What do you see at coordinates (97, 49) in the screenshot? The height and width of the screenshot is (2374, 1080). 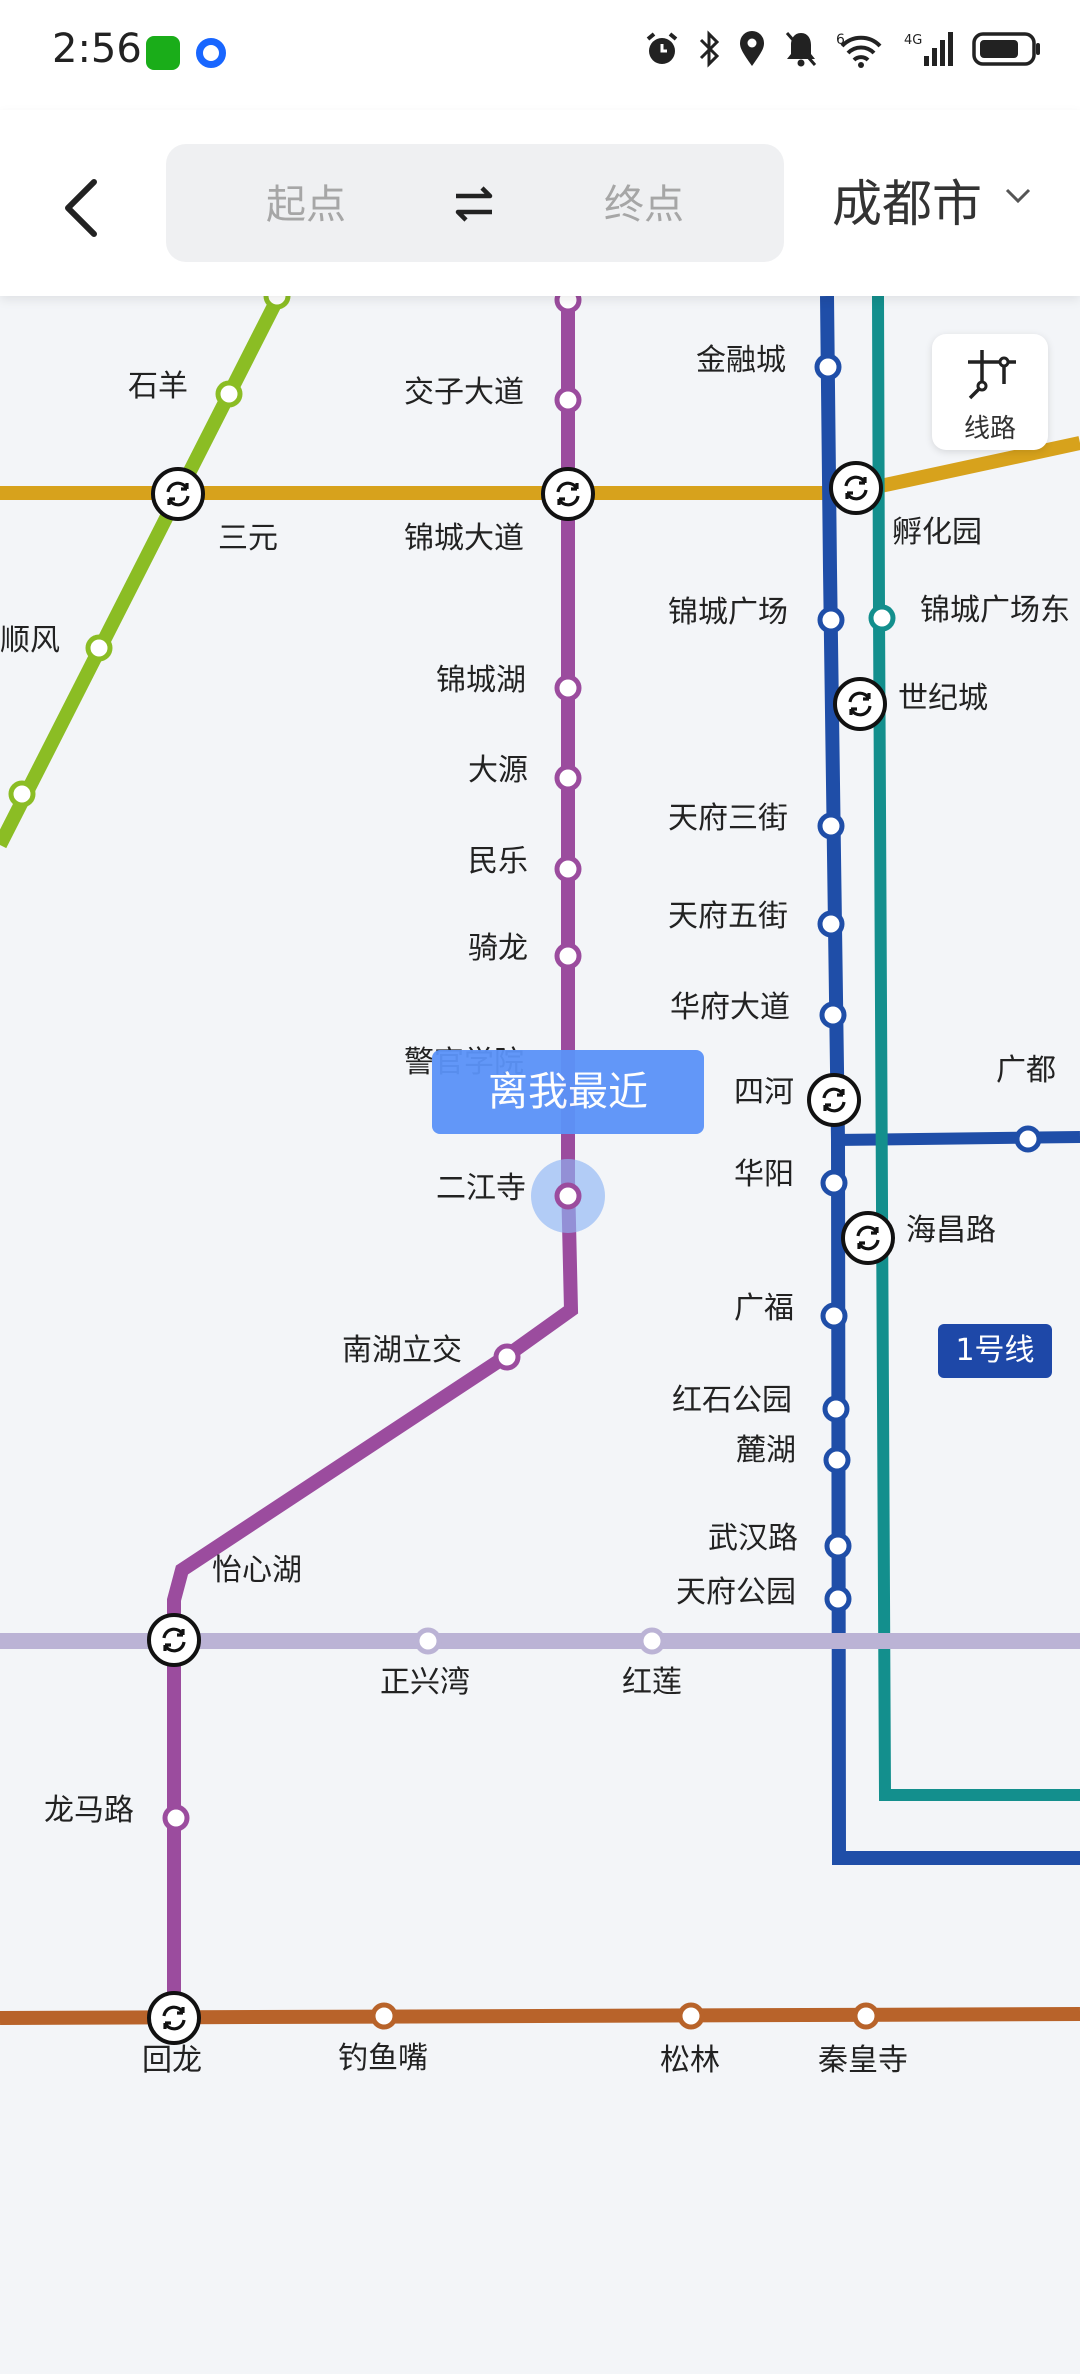 I see `status-time: 2:56` at bounding box center [97, 49].